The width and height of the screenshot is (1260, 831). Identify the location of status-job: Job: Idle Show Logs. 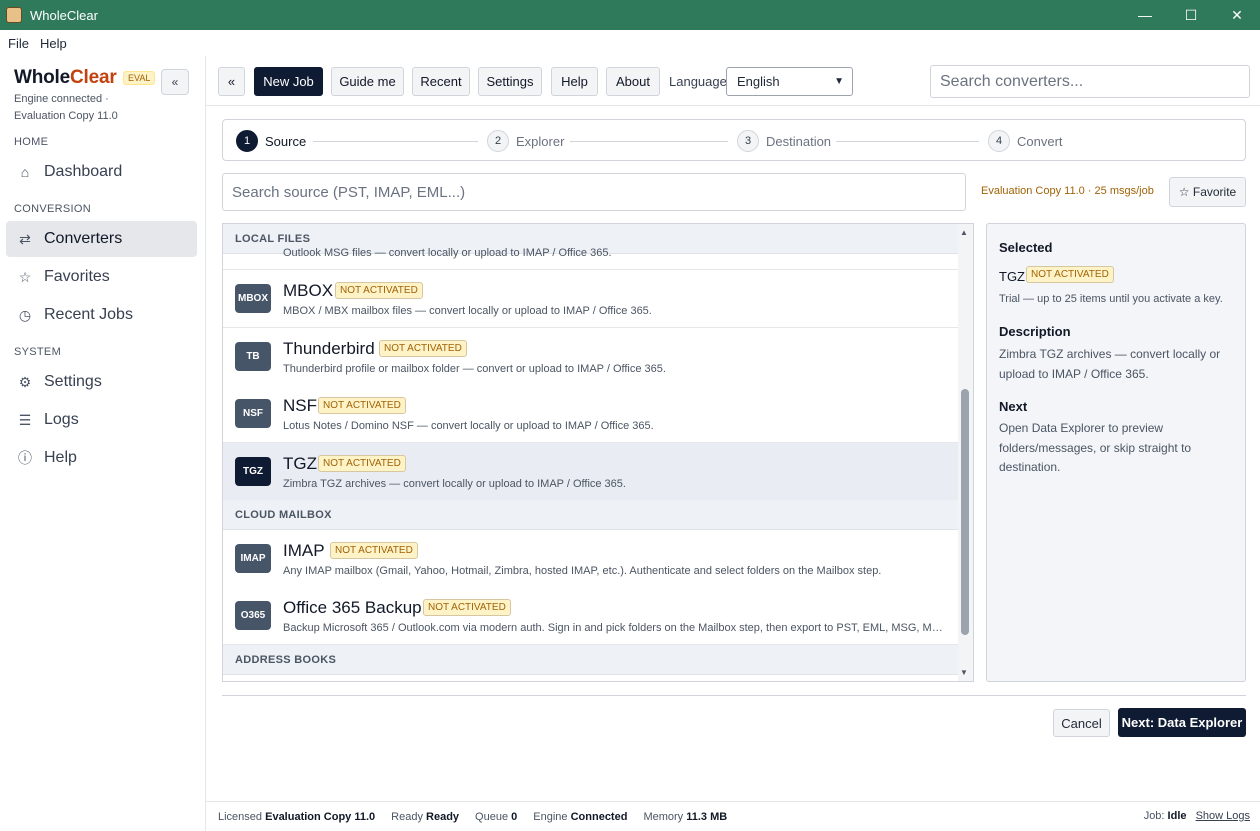
(1196, 816).